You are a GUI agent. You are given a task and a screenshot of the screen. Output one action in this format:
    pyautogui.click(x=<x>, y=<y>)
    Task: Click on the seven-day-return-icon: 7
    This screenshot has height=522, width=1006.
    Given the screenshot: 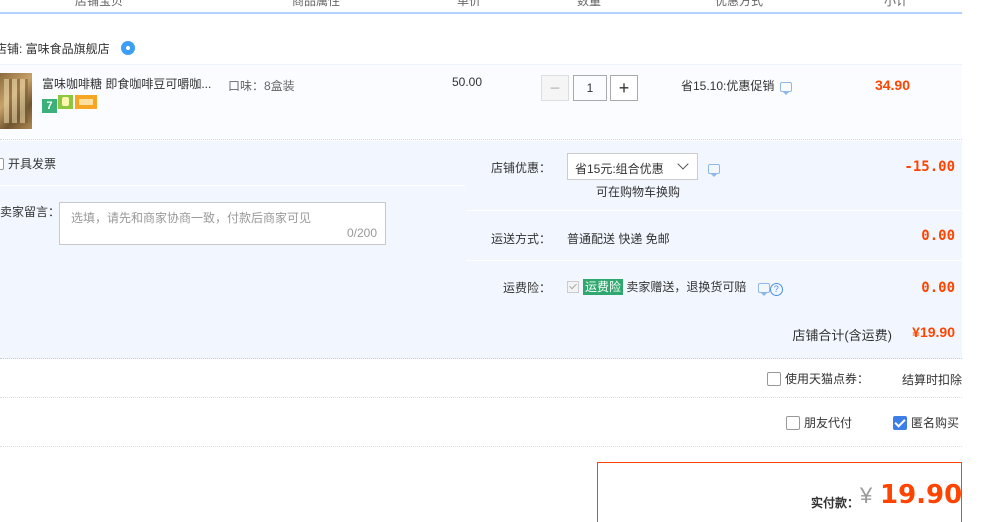 What is the action you would take?
    pyautogui.click(x=49, y=106)
    